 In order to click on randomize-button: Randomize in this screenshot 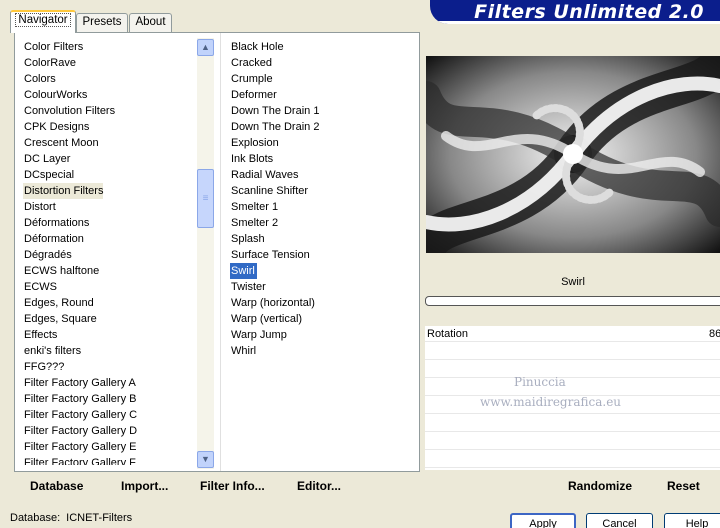, I will do `click(600, 486)`.